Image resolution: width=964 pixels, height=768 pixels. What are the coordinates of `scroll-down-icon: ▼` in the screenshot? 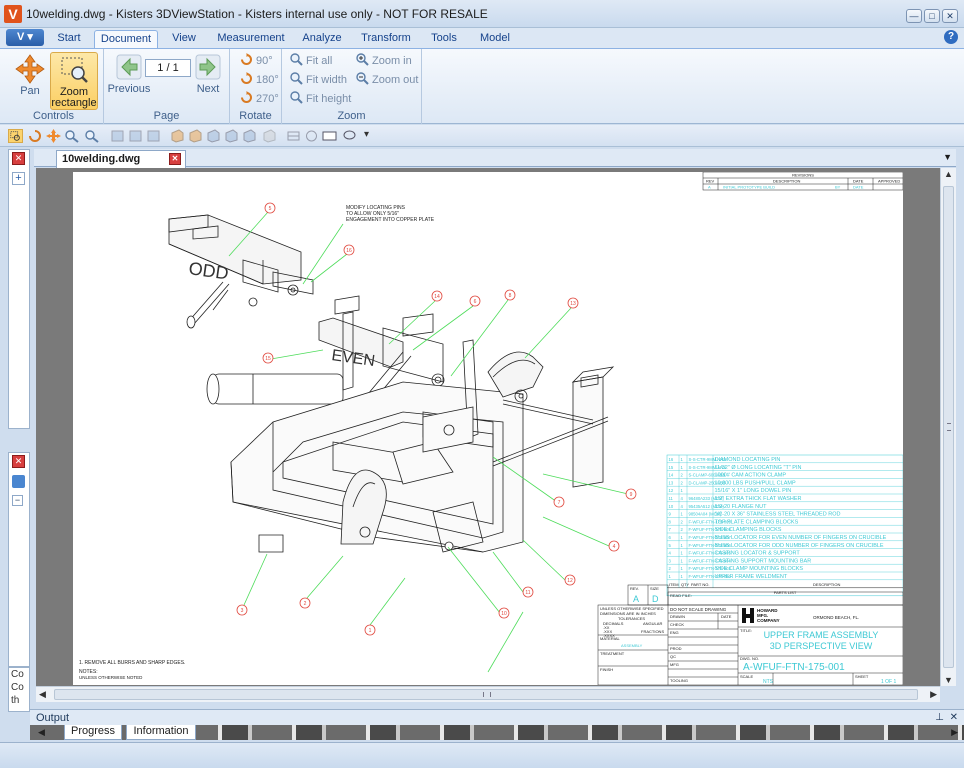 It's located at (948, 680).